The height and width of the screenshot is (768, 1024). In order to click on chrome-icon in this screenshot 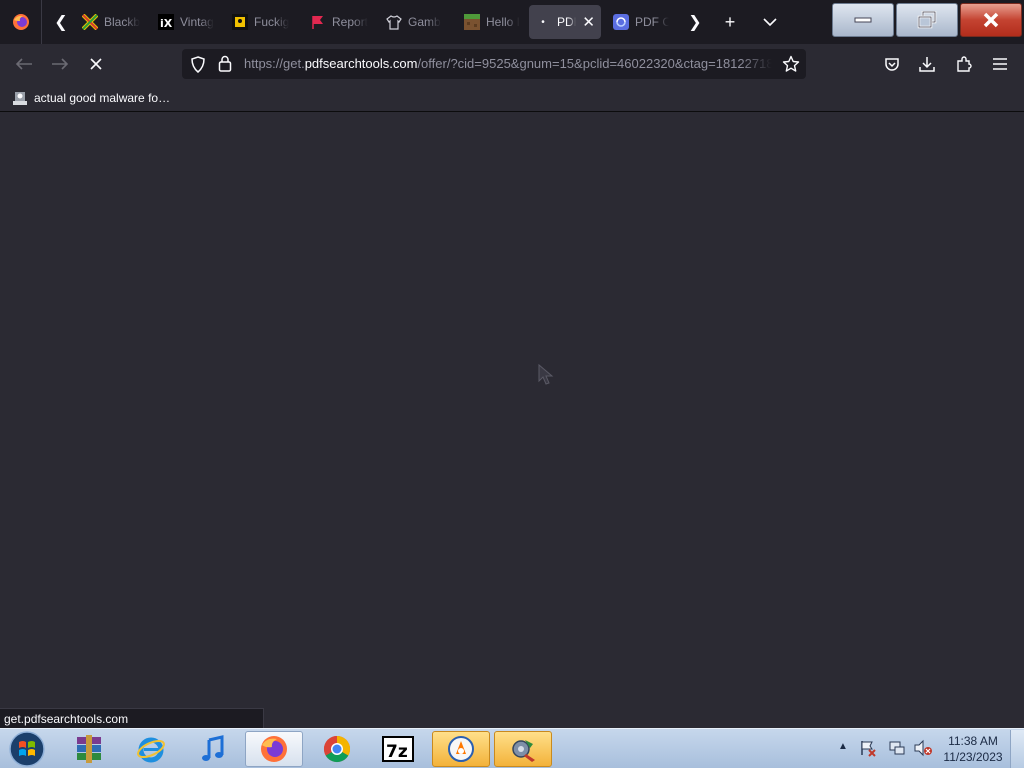, I will do `click(337, 749)`.